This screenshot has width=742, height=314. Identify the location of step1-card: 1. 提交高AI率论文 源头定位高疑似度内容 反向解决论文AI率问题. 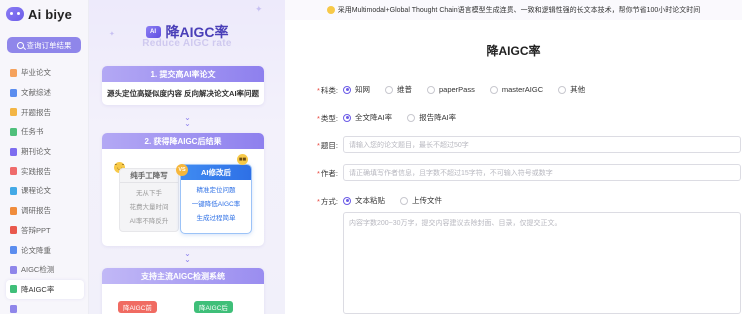
(183, 85).